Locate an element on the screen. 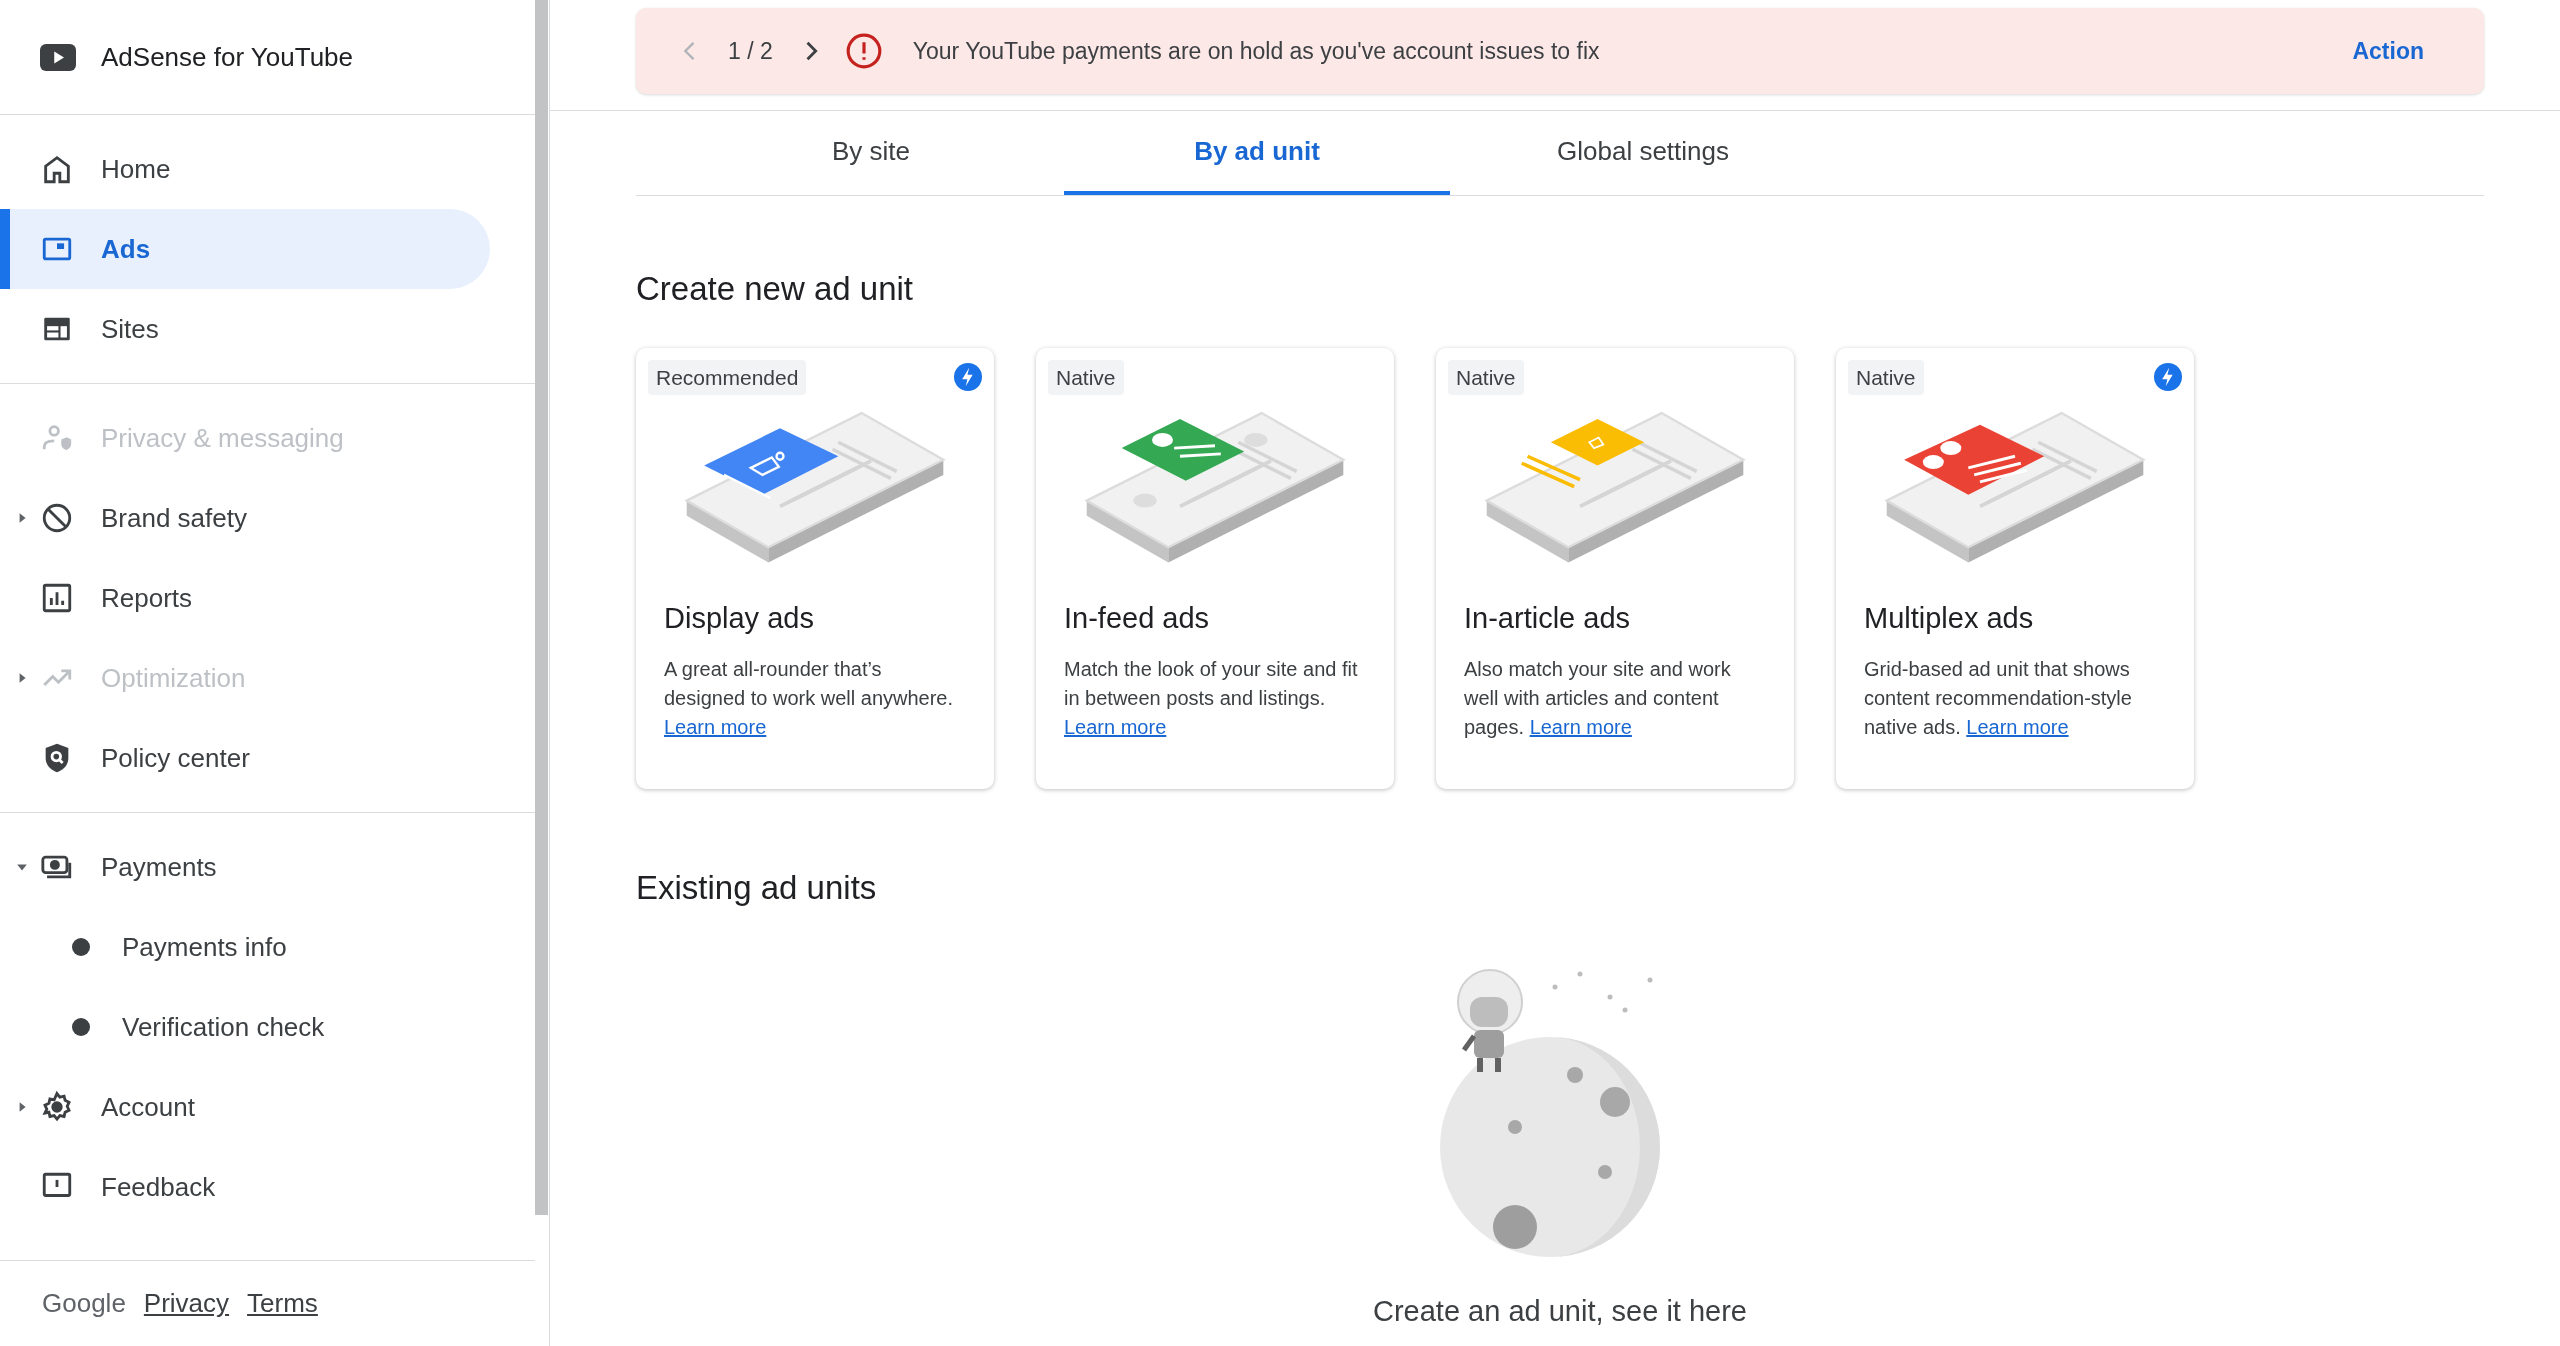 Image resolution: width=2560 pixels, height=1346 pixels. card-title: In-article ads is located at coordinates (1547, 618).